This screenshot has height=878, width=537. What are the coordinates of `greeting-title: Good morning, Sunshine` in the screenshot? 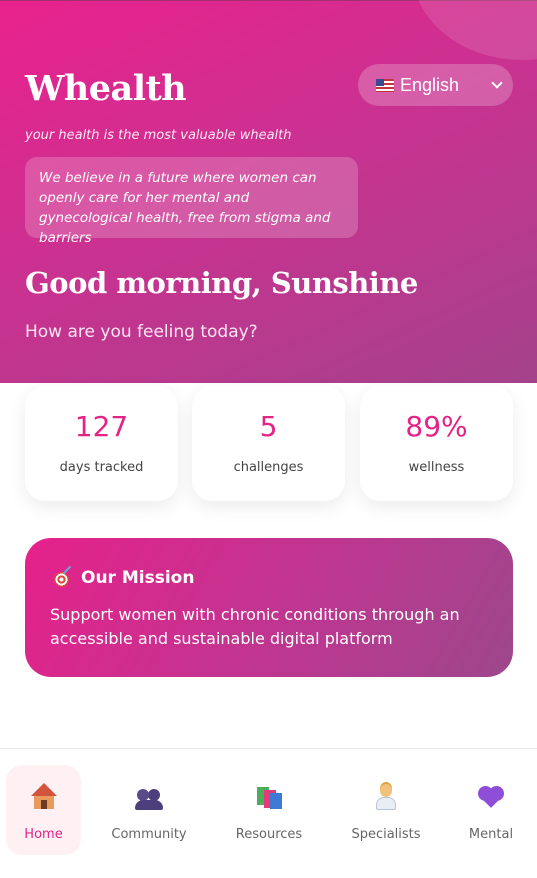 It's located at (221, 283).